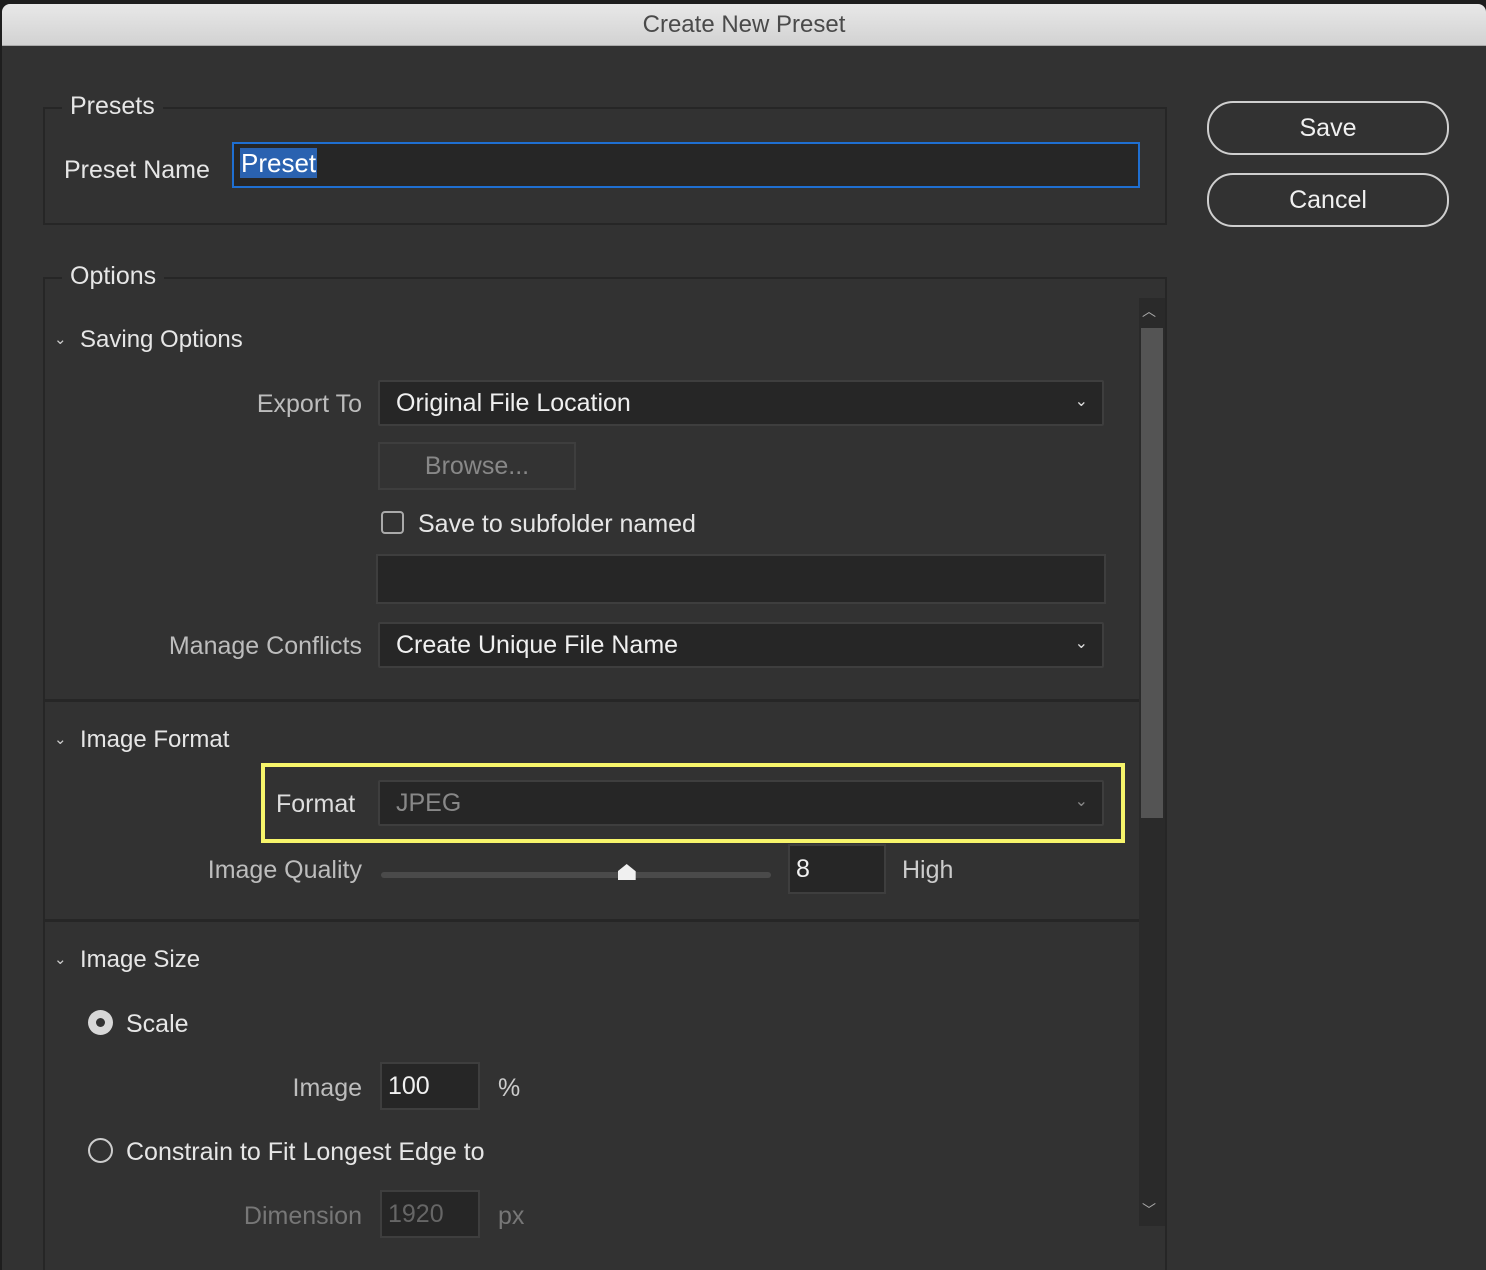  What do you see at coordinates (392, 522) in the screenshot?
I see `subfolder-checkbox` at bounding box center [392, 522].